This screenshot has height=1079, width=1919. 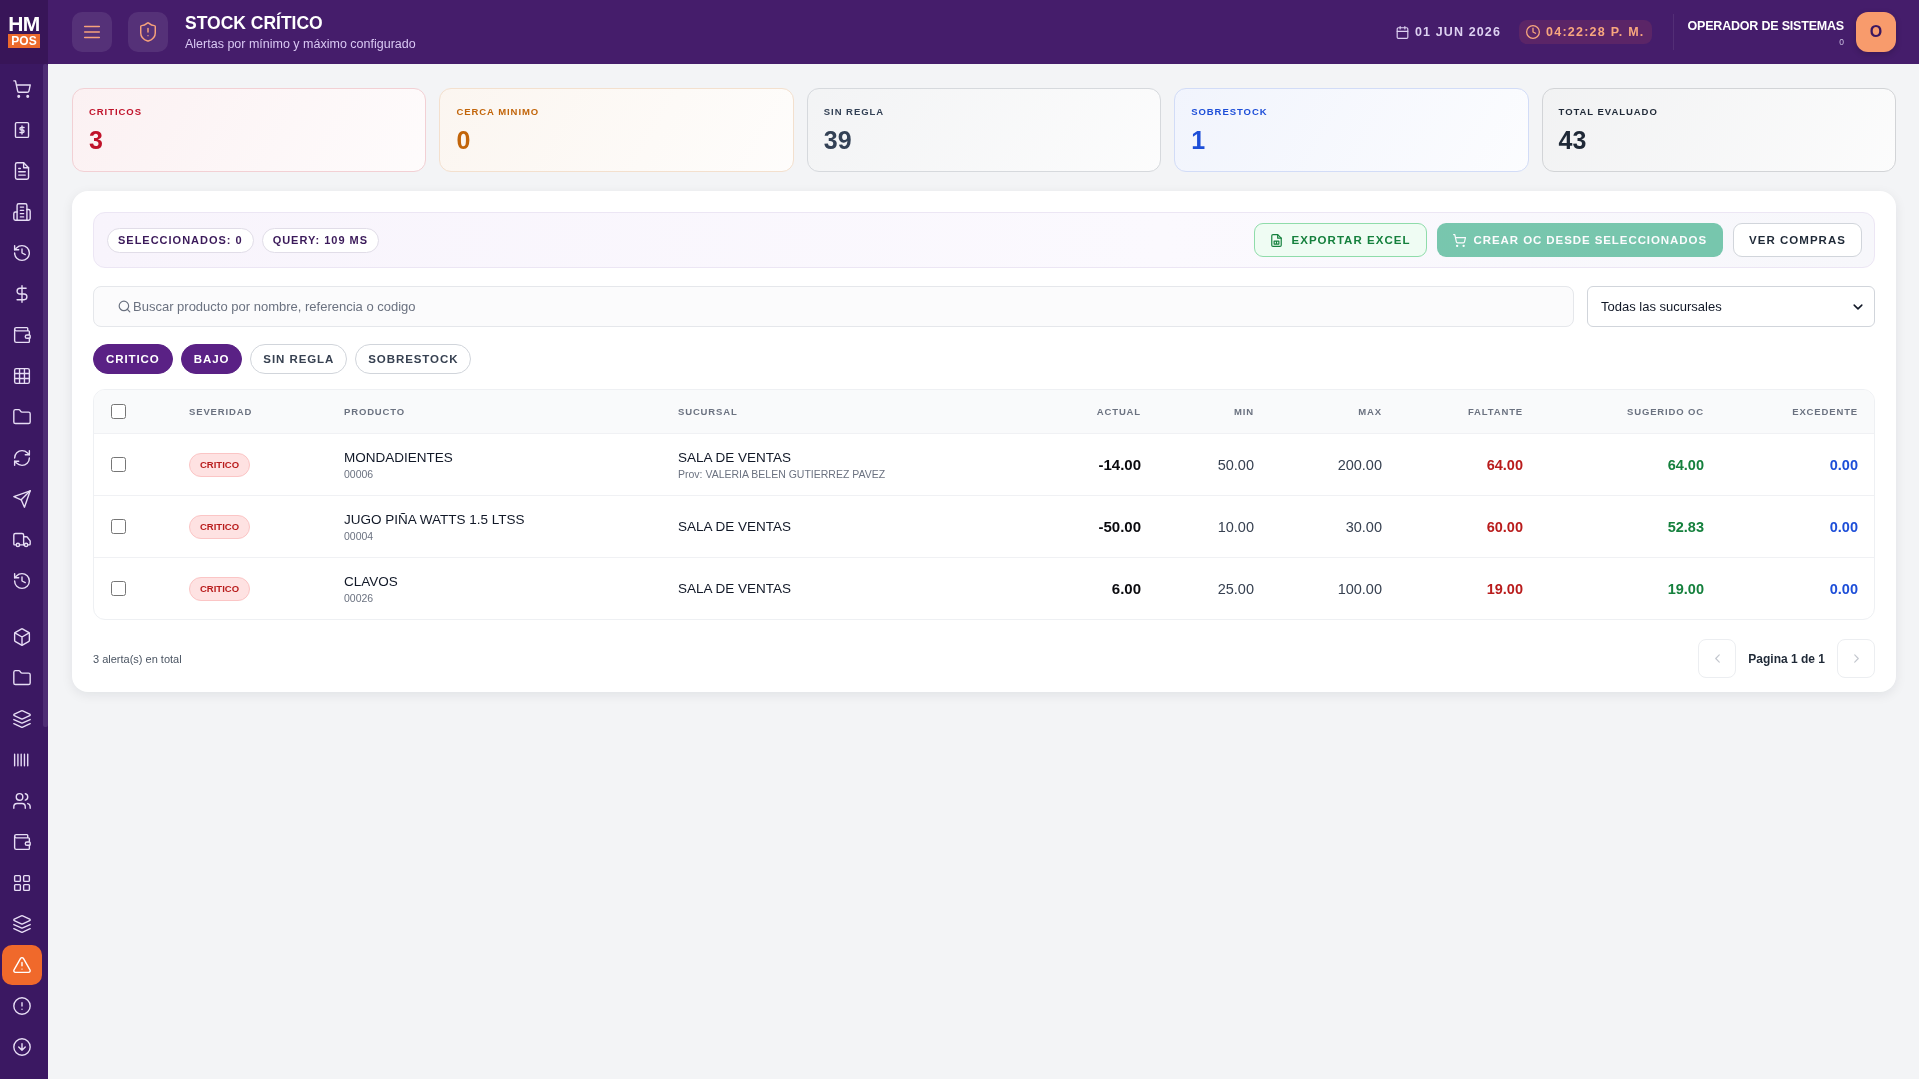 What do you see at coordinates (254, 22) in the screenshot?
I see `page-title: STOCK CRÍTICO` at bounding box center [254, 22].